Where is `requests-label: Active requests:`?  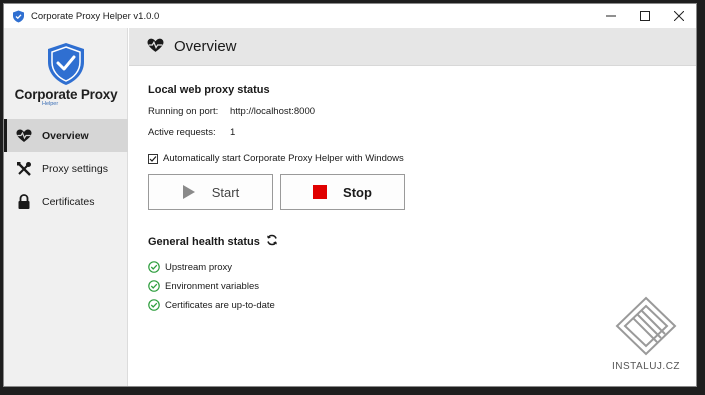 requests-label: Active requests: is located at coordinates (182, 132).